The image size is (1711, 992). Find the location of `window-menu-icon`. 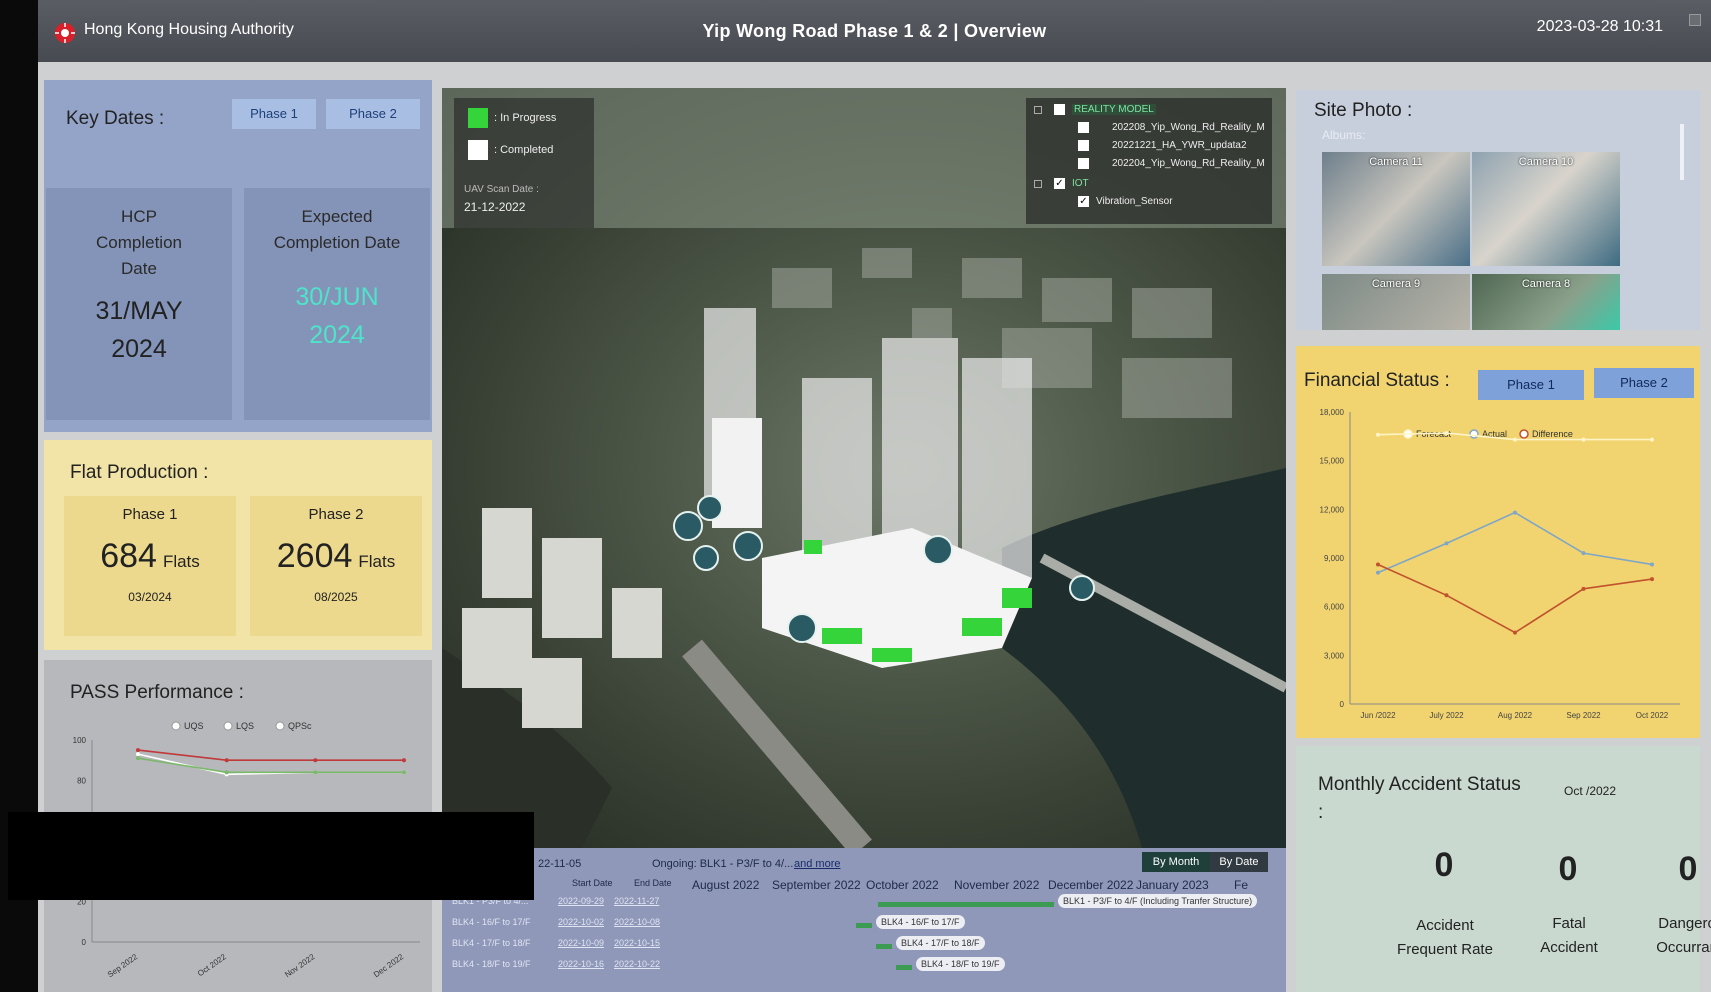

window-menu-icon is located at coordinates (1695, 20).